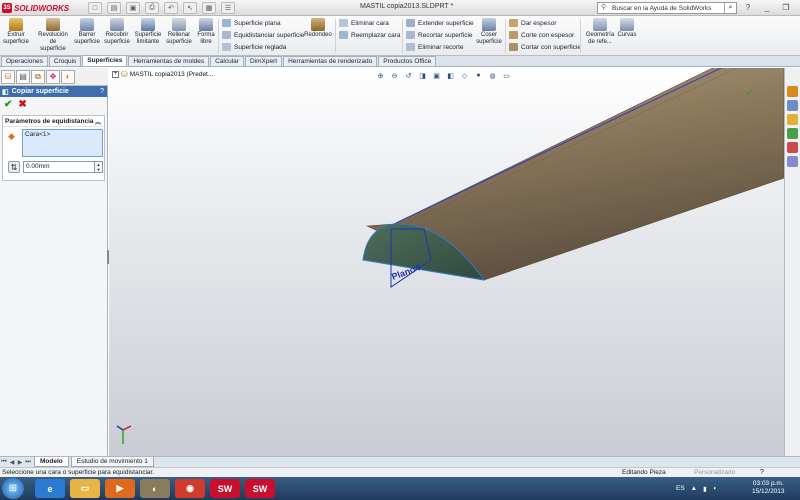 The width and height of the screenshot is (800, 500). What do you see at coordinates (53, 35) in the screenshot?
I see `revolve-surface-button: Revolución de superficie` at bounding box center [53, 35].